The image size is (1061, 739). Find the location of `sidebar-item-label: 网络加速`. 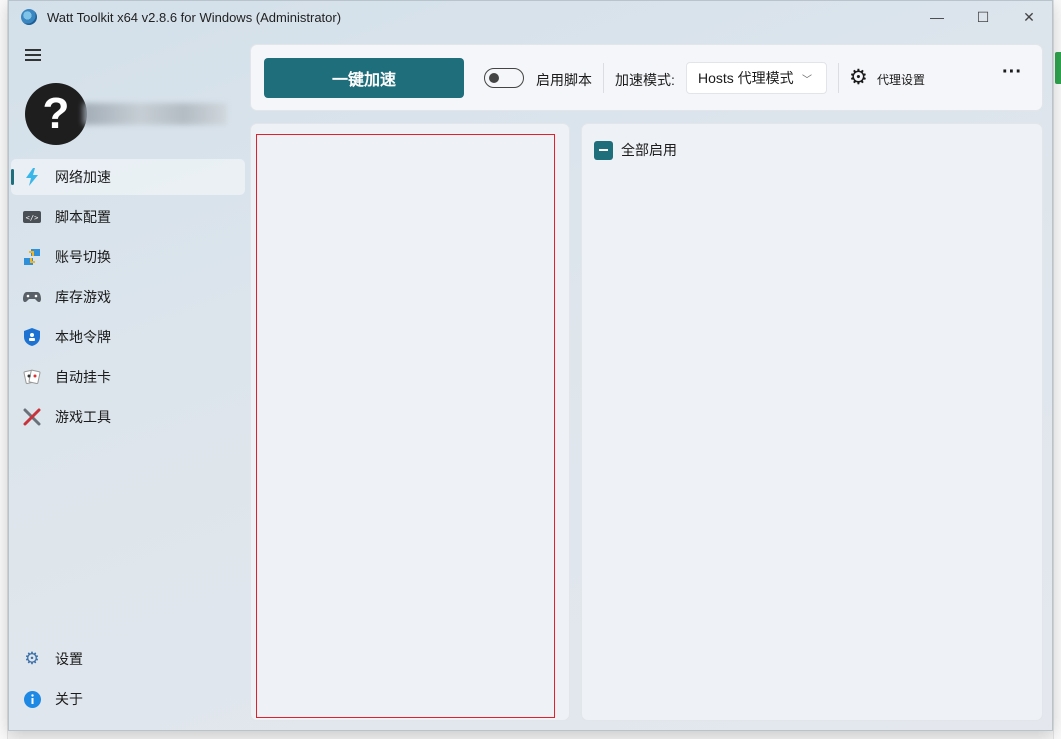

sidebar-item-label: 网络加速 is located at coordinates (83, 177).